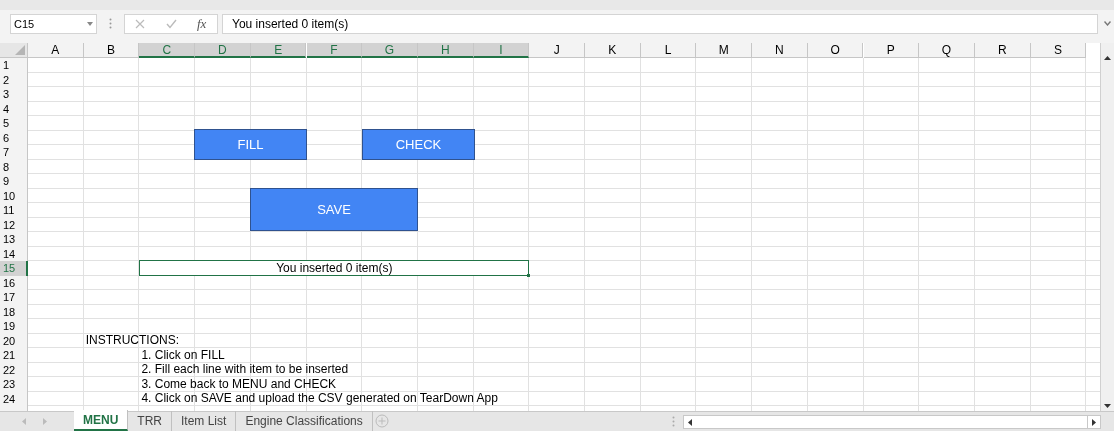  I want to click on horizontal-scrollbar, so click(885, 422).